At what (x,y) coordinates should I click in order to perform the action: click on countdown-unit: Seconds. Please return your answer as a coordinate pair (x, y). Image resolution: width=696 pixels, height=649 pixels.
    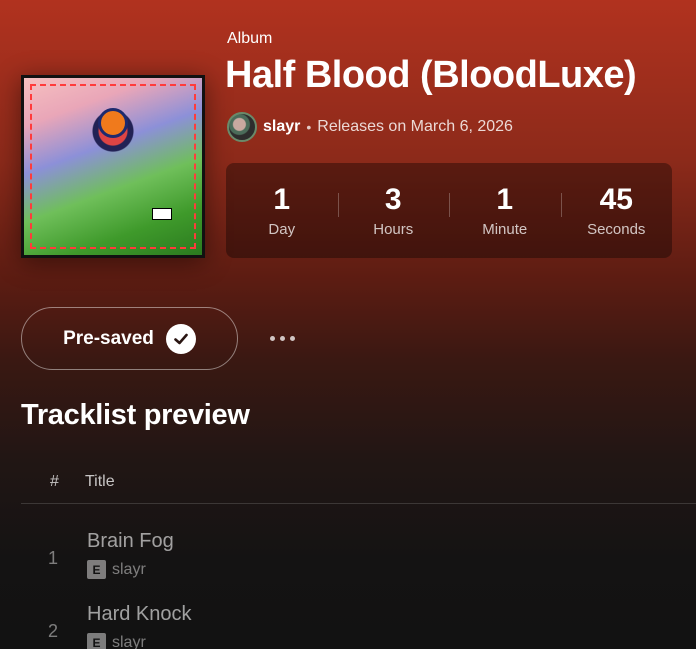
    Looking at the image, I should click on (616, 229).